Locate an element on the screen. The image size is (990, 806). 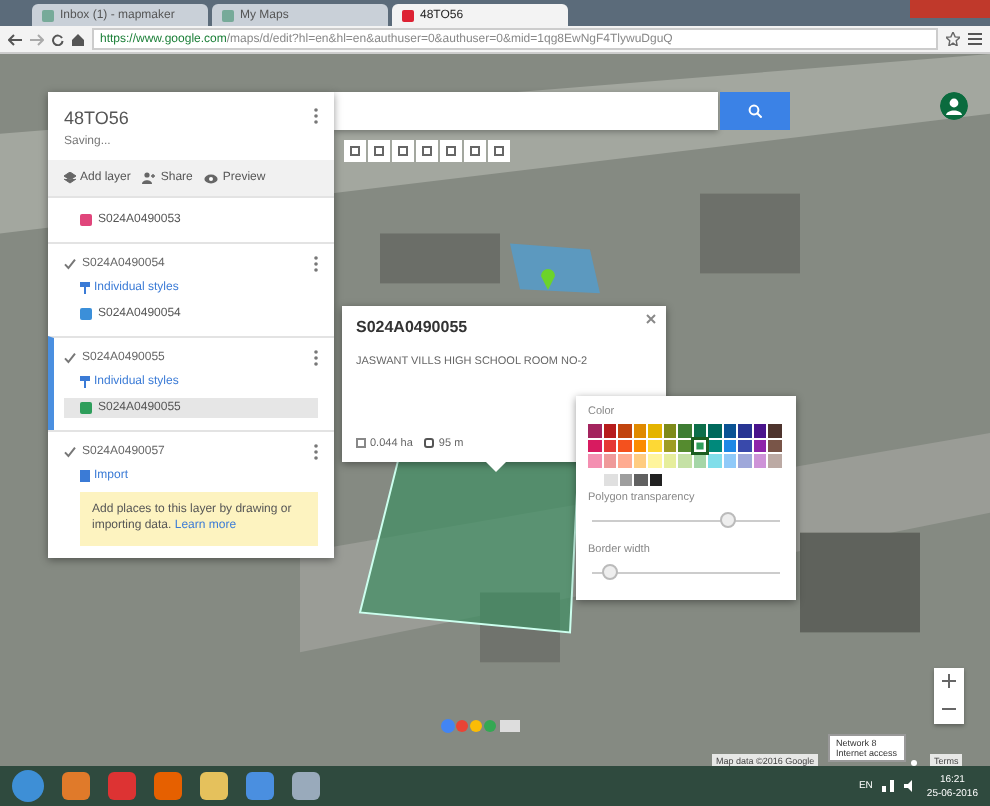
search-icon is located at coordinates (755, 111).